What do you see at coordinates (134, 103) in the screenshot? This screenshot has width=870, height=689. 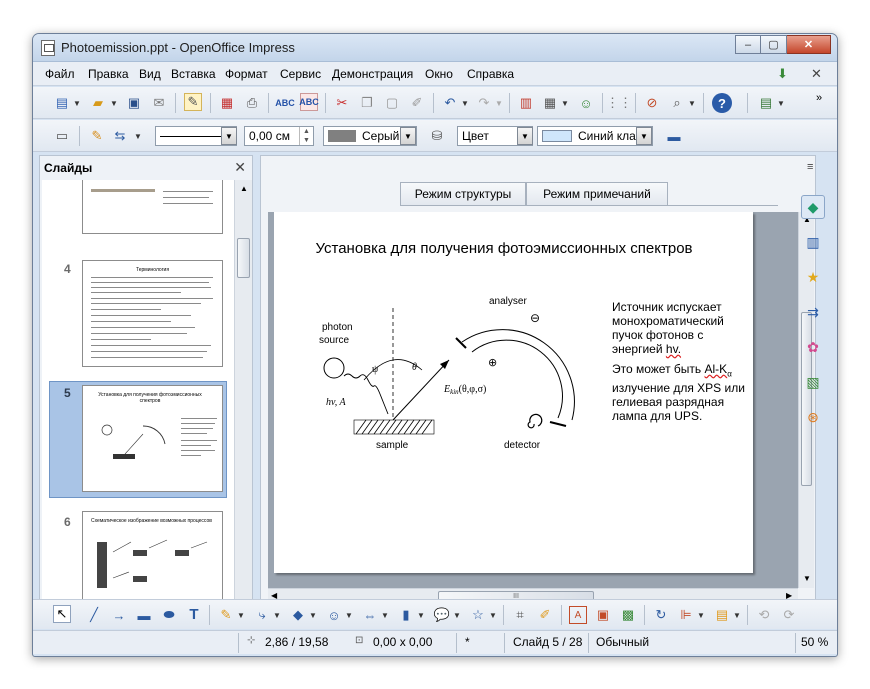 I see `save-icon: ▣` at bounding box center [134, 103].